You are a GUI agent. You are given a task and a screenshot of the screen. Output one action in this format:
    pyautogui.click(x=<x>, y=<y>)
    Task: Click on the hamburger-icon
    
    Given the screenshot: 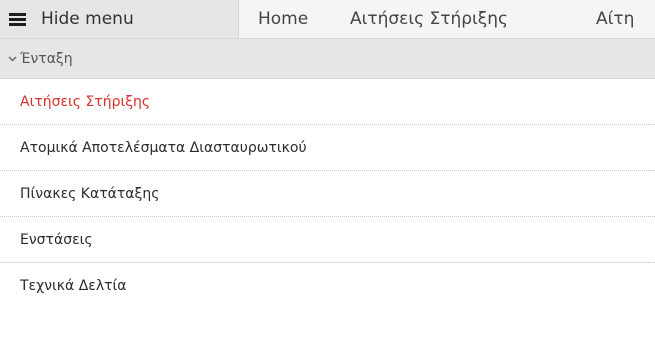 What is the action you would take?
    pyautogui.click(x=17, y=19)
    